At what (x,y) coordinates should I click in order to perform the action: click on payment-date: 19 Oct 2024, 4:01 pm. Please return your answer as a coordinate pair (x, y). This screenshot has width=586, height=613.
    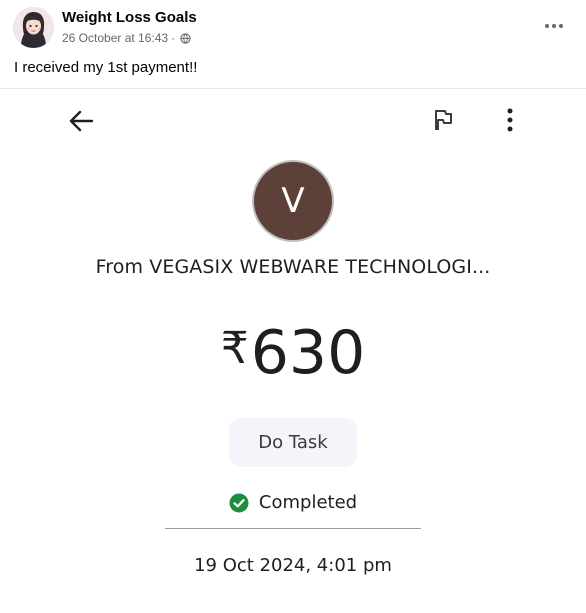
    Looking at the image, I should click on (293, 565).